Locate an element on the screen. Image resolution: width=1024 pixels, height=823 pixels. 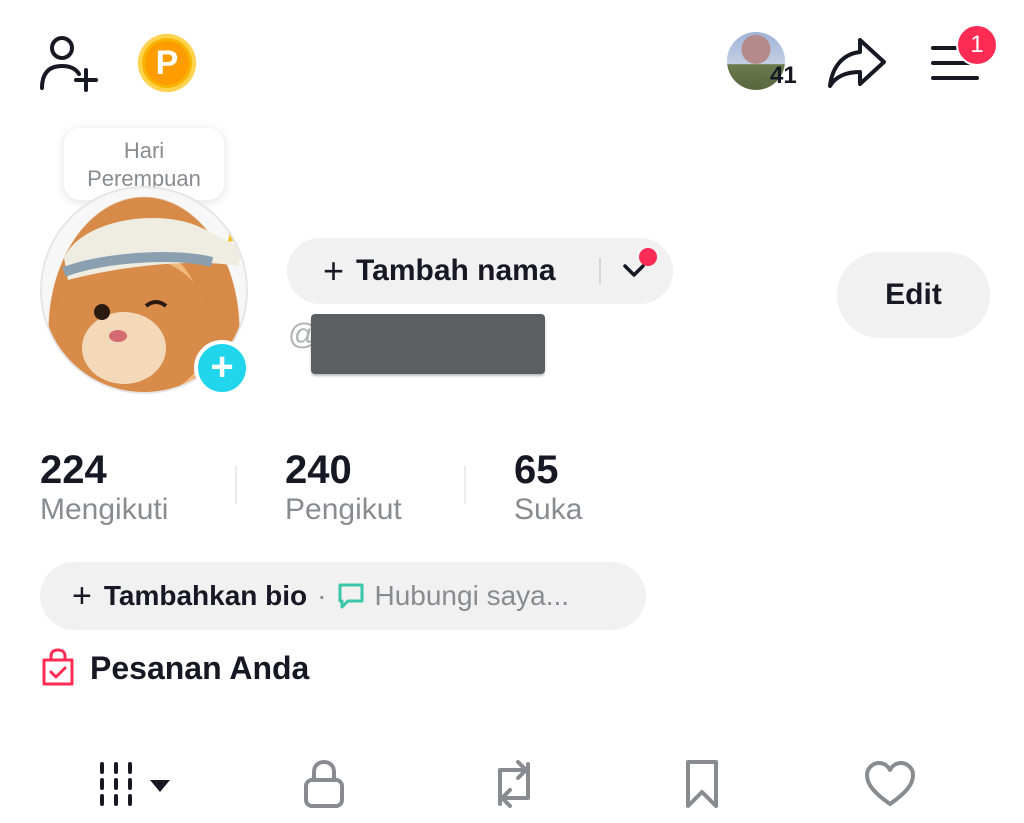
add-friend-button is located at coordinates (68, 63).